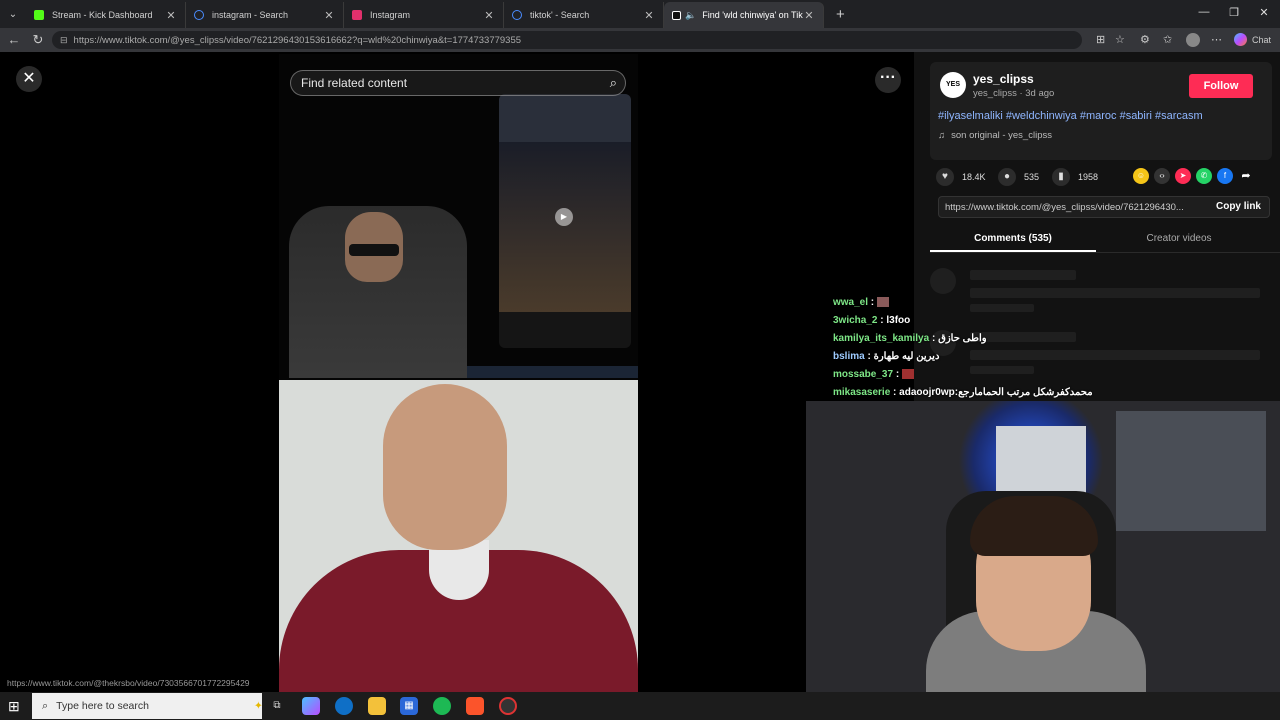 The width and height of the screenshot is (1280, 720). I want to click on windows-start-icon: ⊞, so click(14, 706).